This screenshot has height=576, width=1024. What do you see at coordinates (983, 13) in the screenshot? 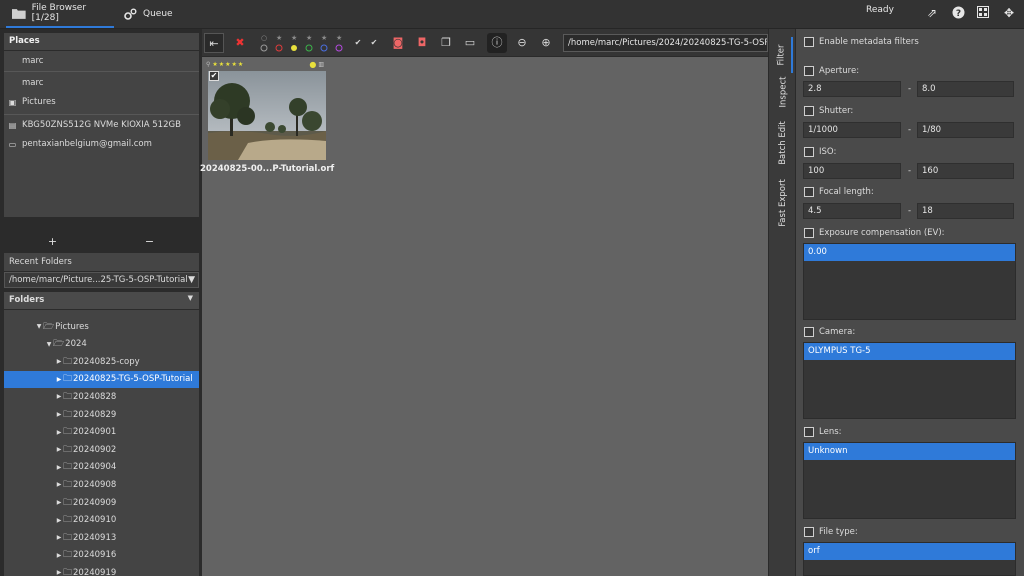
I see `layout-icon` at bounding box center [983, 13].